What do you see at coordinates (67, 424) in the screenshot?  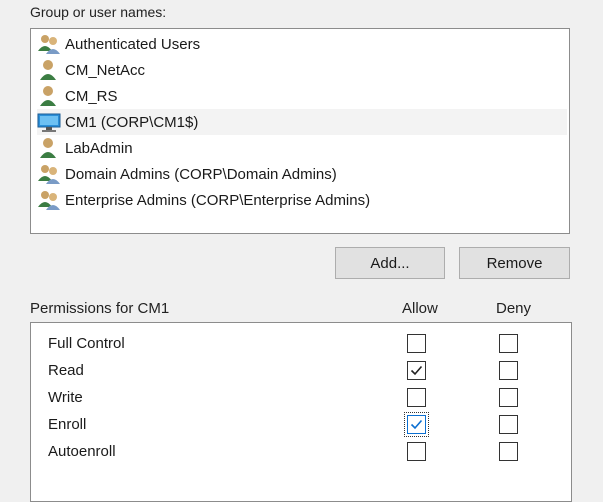 I see `permission-name: Enroll` at bounding box center [67, 424].